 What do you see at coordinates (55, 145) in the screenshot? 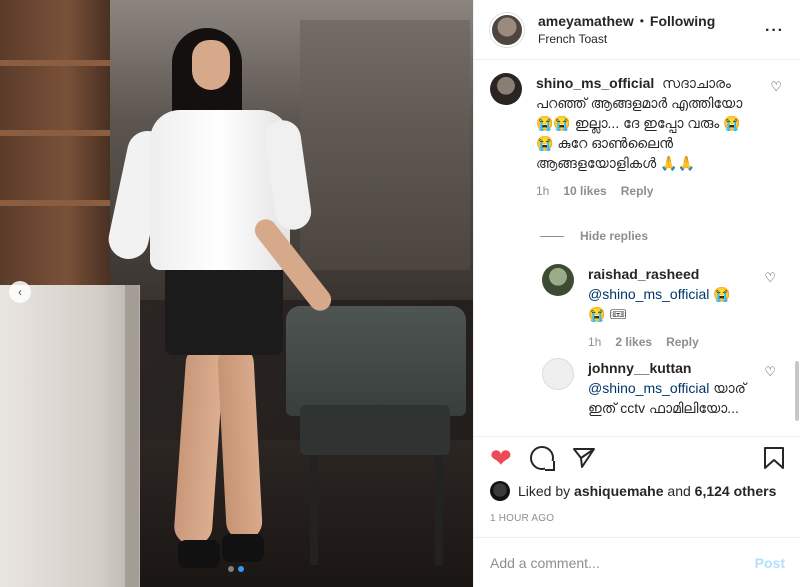
I see `photo-bookshelf` at bounding box center [55, 145].